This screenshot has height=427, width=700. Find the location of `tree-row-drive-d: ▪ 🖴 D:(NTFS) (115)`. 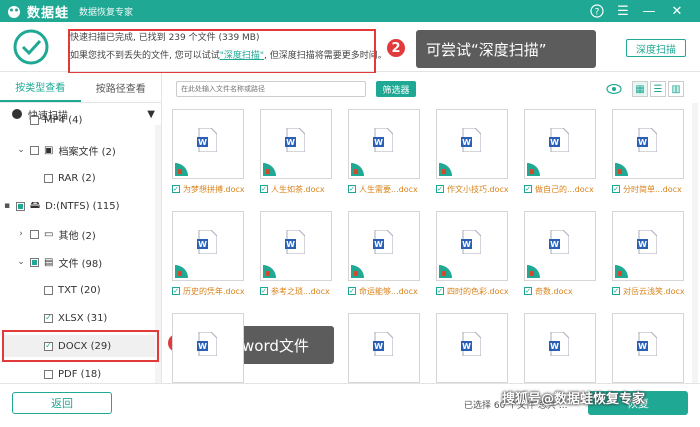

tree-row-drive-d: ▪ 🖴 D:(NTFS) (115) is located at coordinates (61, 206).